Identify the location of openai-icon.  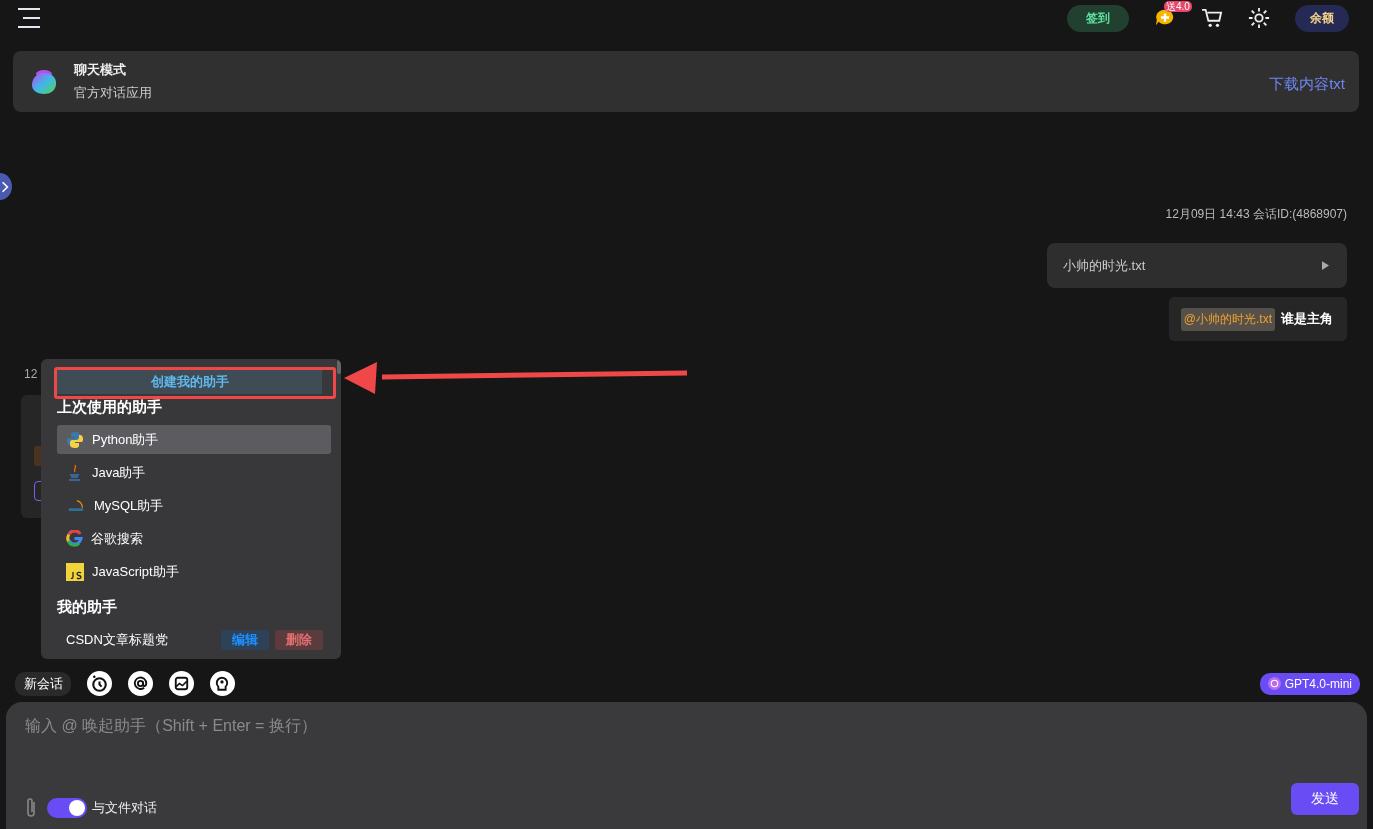
(1274, 683).